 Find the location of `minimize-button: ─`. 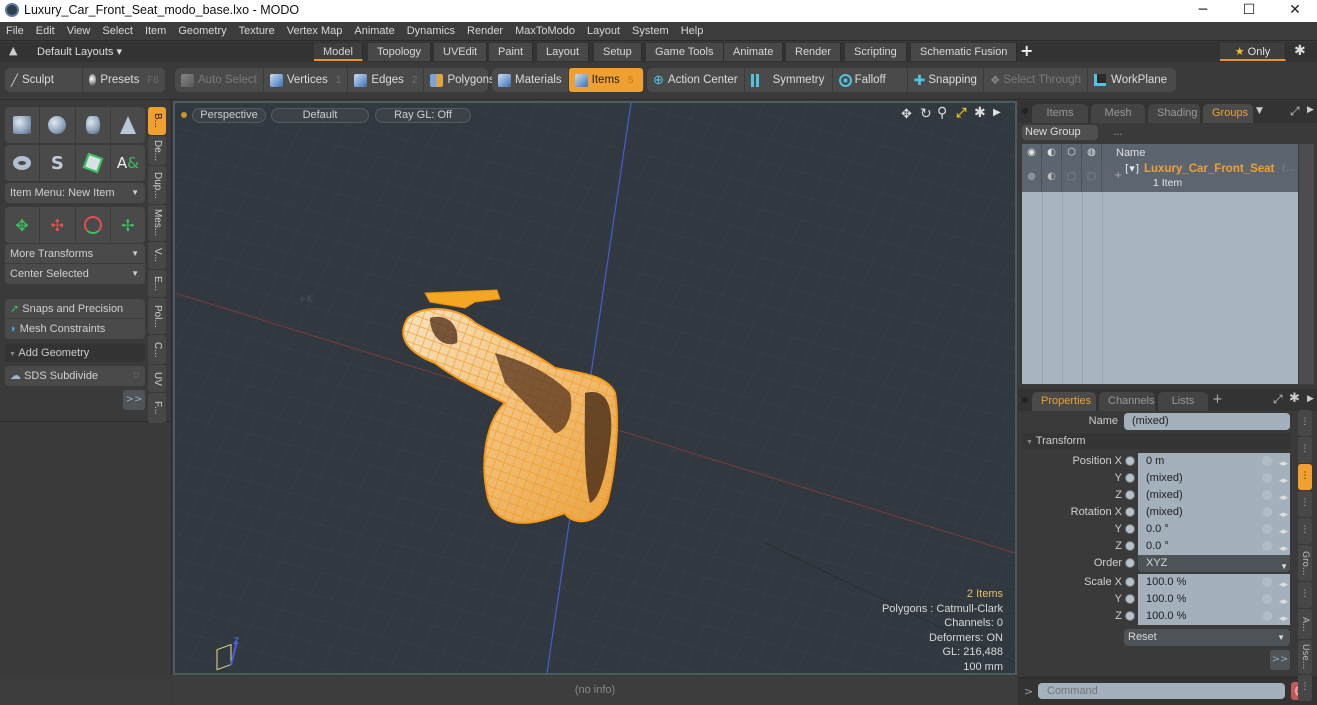

minimize-button: ─ is located at coordinates (1203, 11).